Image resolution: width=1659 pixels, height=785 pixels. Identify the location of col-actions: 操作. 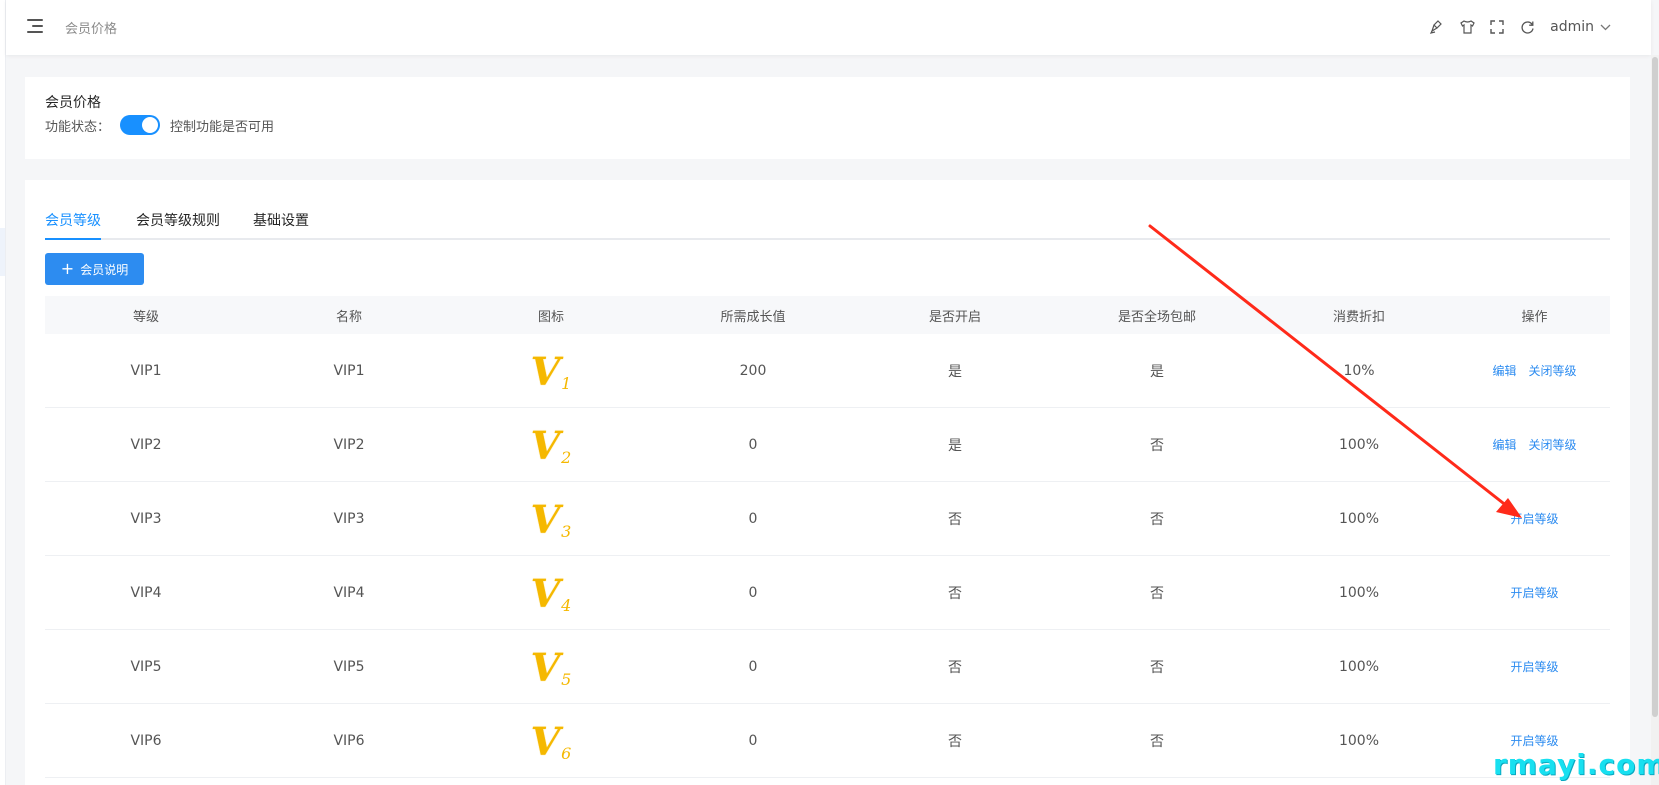
(1534, 317).